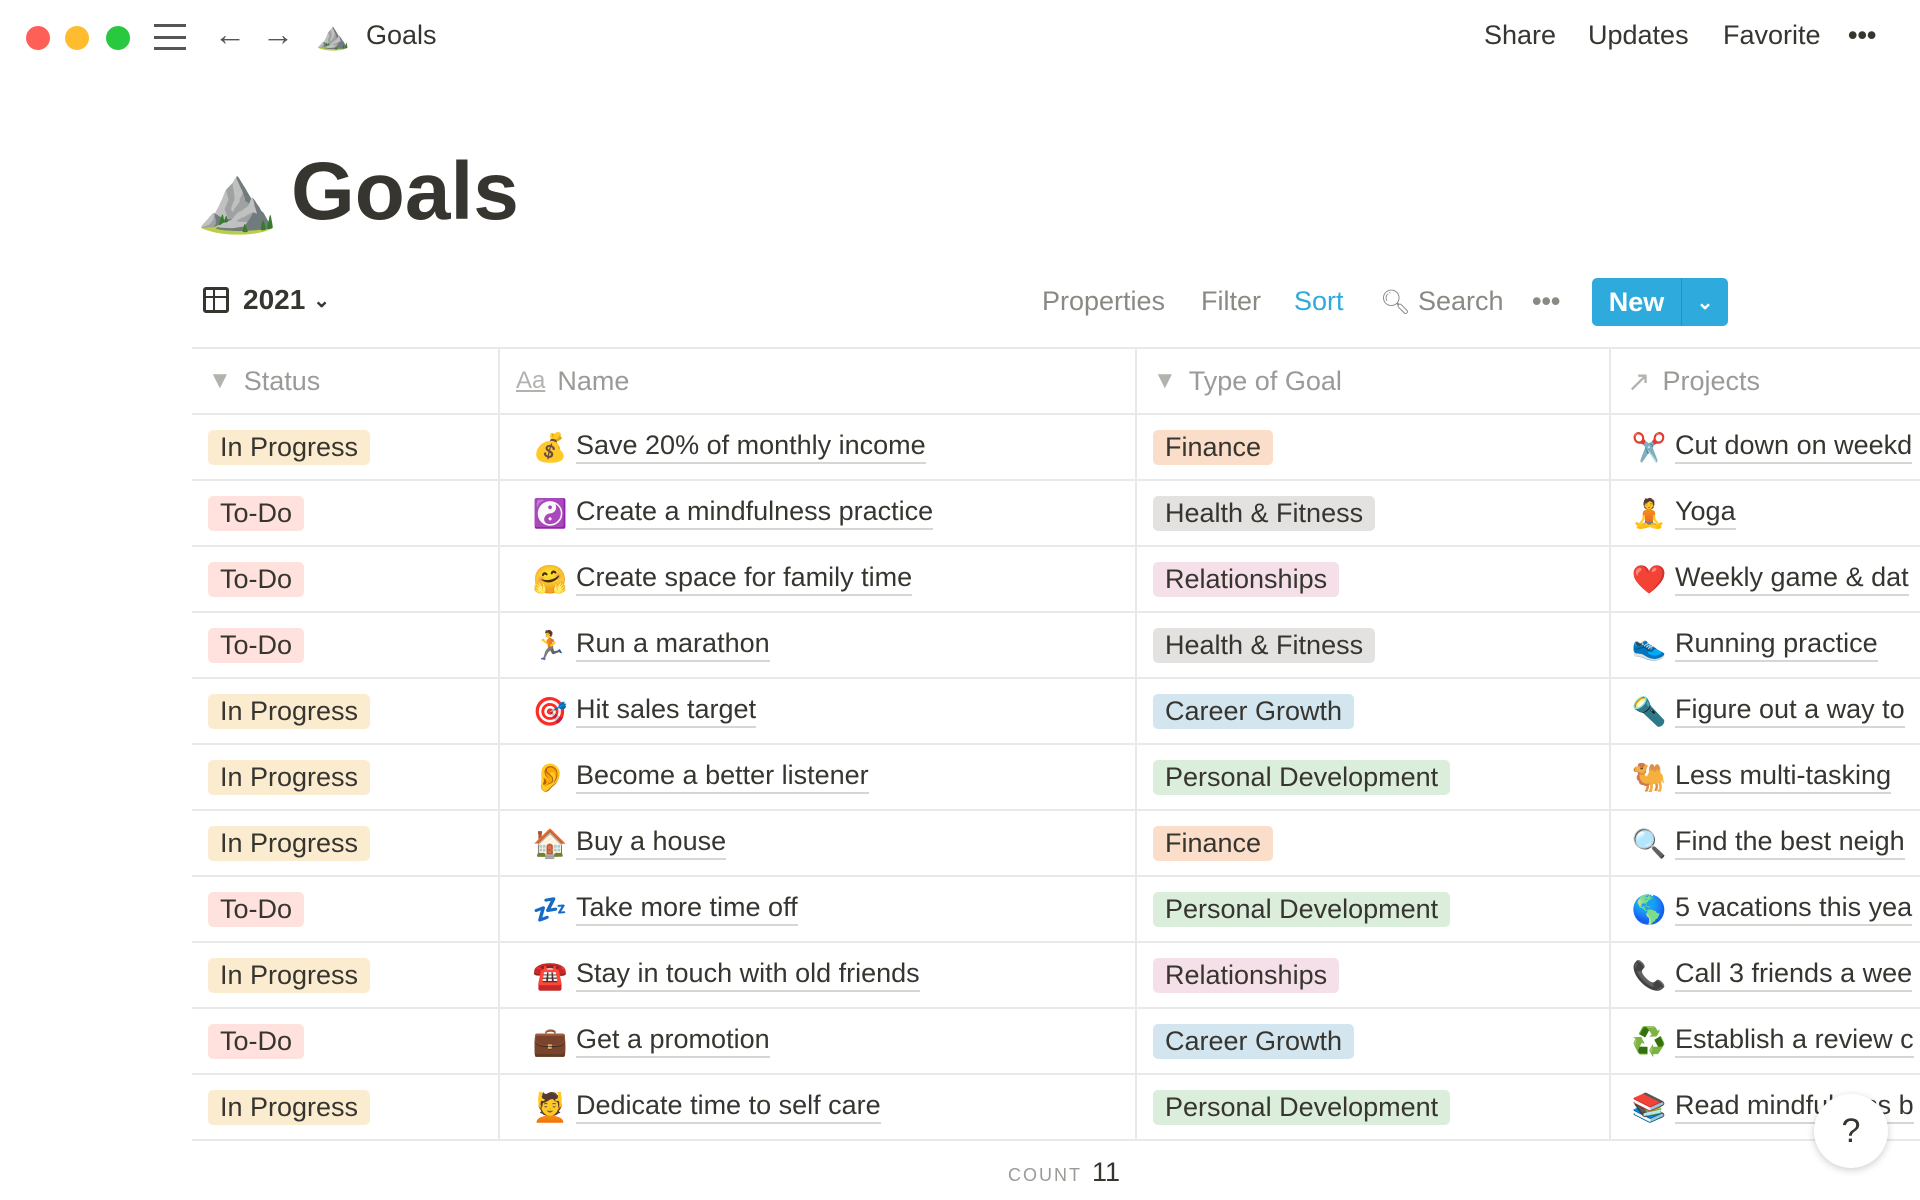  Describe the element at coordinates (1772, 35) in the screenshot. I see `favorite-button: Favorite` at that location.